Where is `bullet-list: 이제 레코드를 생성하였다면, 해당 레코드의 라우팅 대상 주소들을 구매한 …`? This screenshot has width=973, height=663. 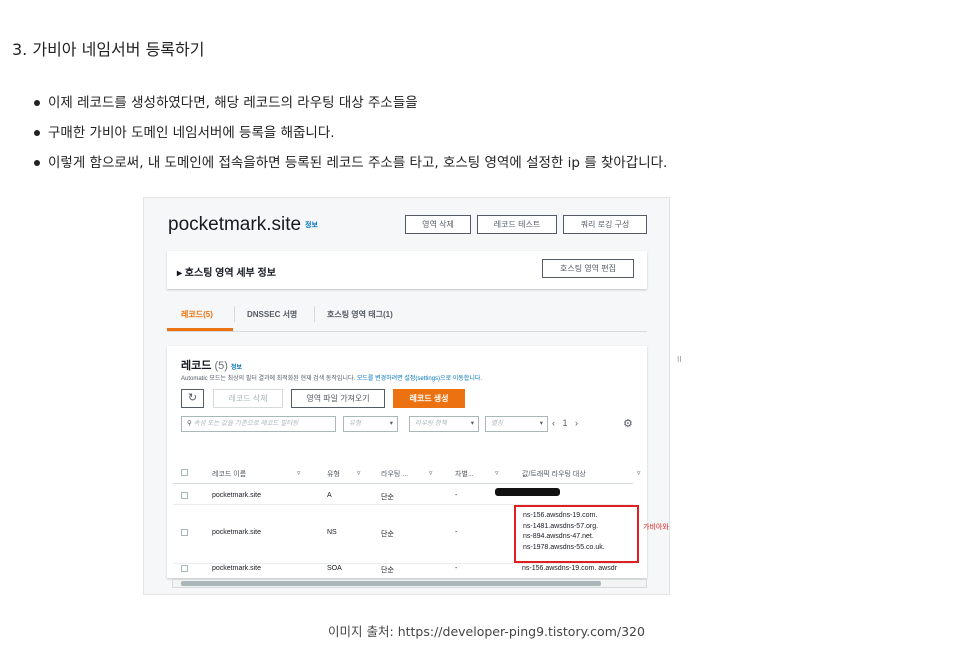
bullet-list: 이제 레코드를 생성하였다면, 해당 레코드의 라우팅 대상 주소들을 구매한 … is located at coordinates (350, 138).